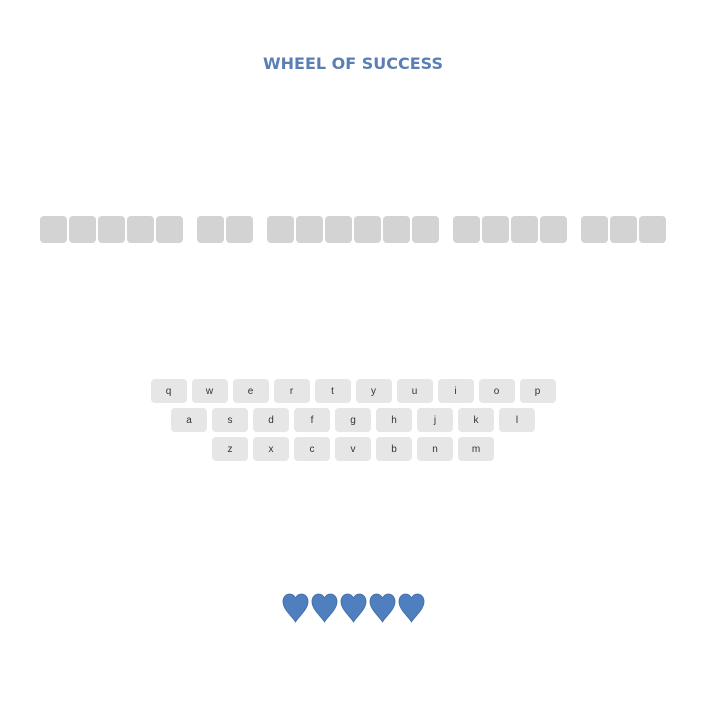  I want to click on key-o: o, so click(496, 391).